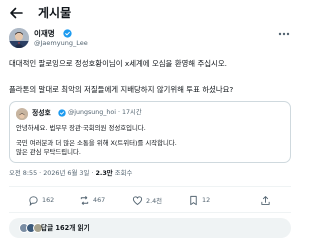 Image resolution: width=320 pixels, height=249 pixels. I want to click on share-icon, so click(265, 200).